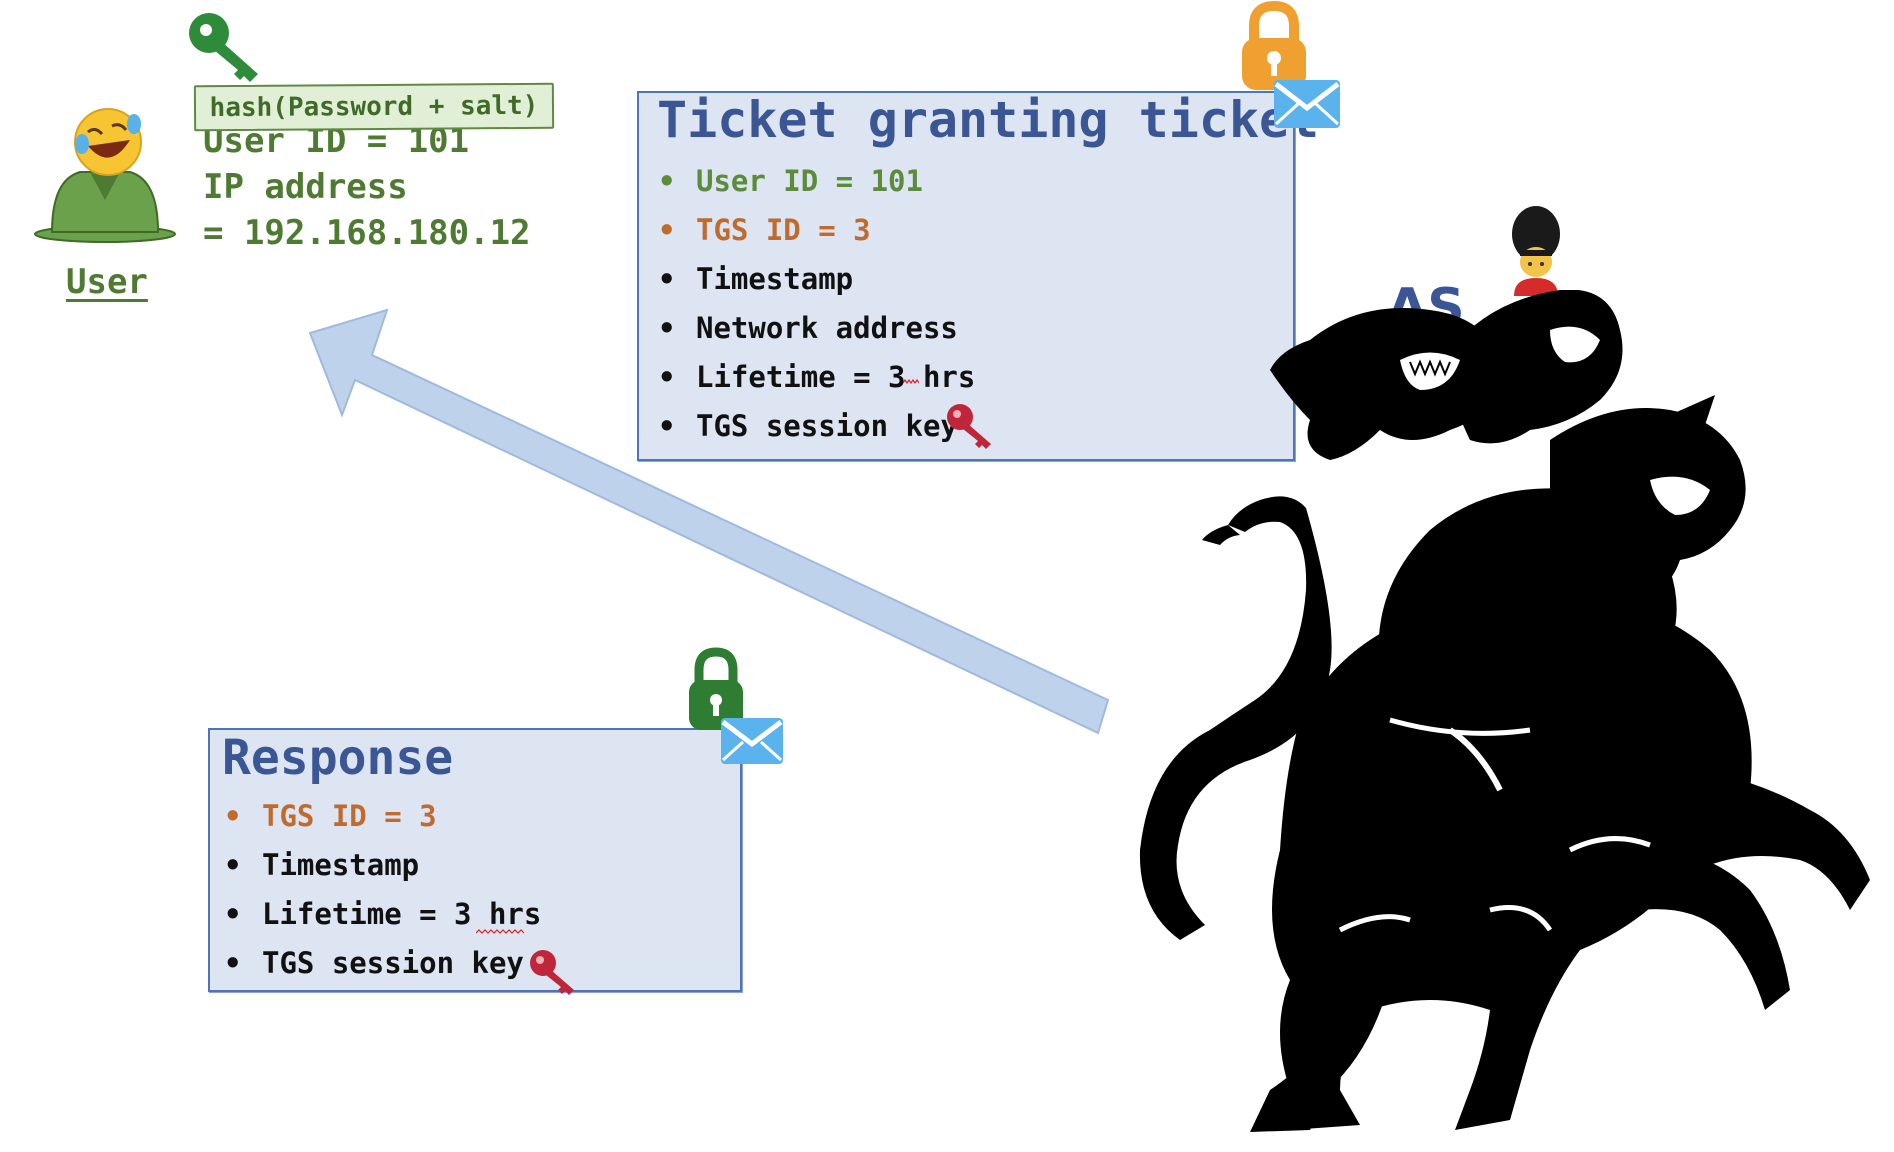  Describe the element at coordinates (816, 230) in the screenshot. I see `tgt-item-tgs-id: TGS ID = 3` at that location.